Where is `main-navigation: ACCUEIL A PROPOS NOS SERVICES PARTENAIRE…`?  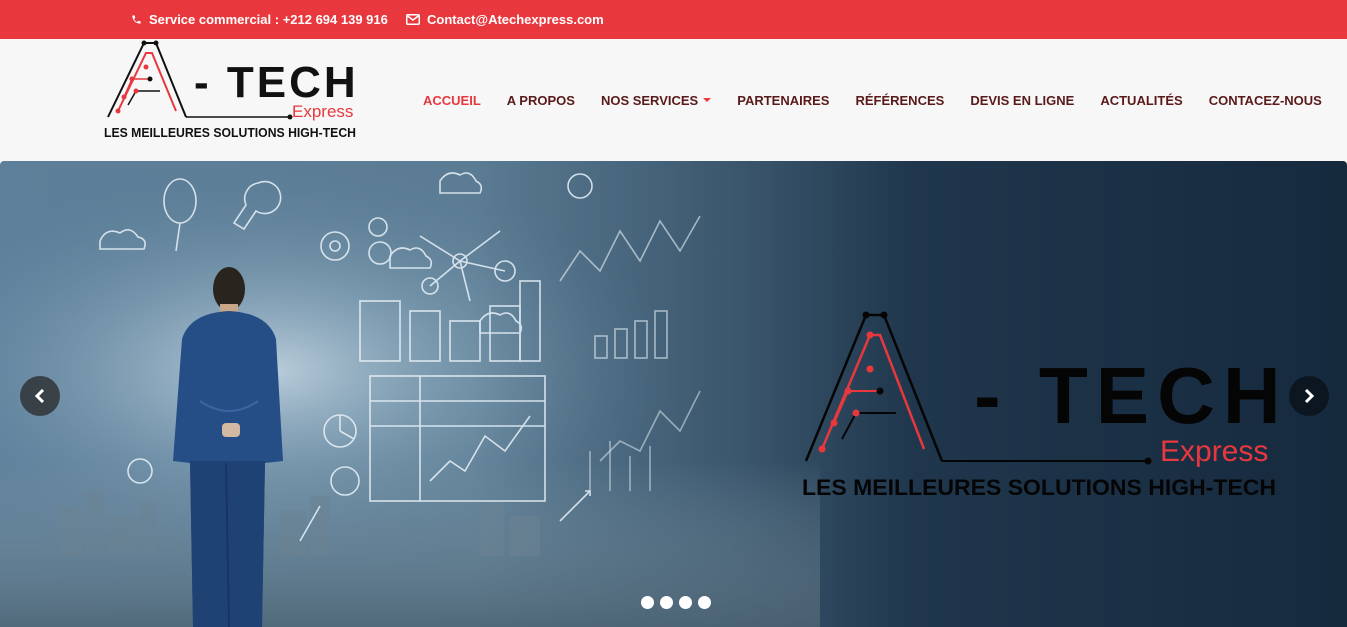
main-navigation: ACCUEIL A PROPOS NOS SERVICES PARTENAIRE… is located at coordinates (866, 100).